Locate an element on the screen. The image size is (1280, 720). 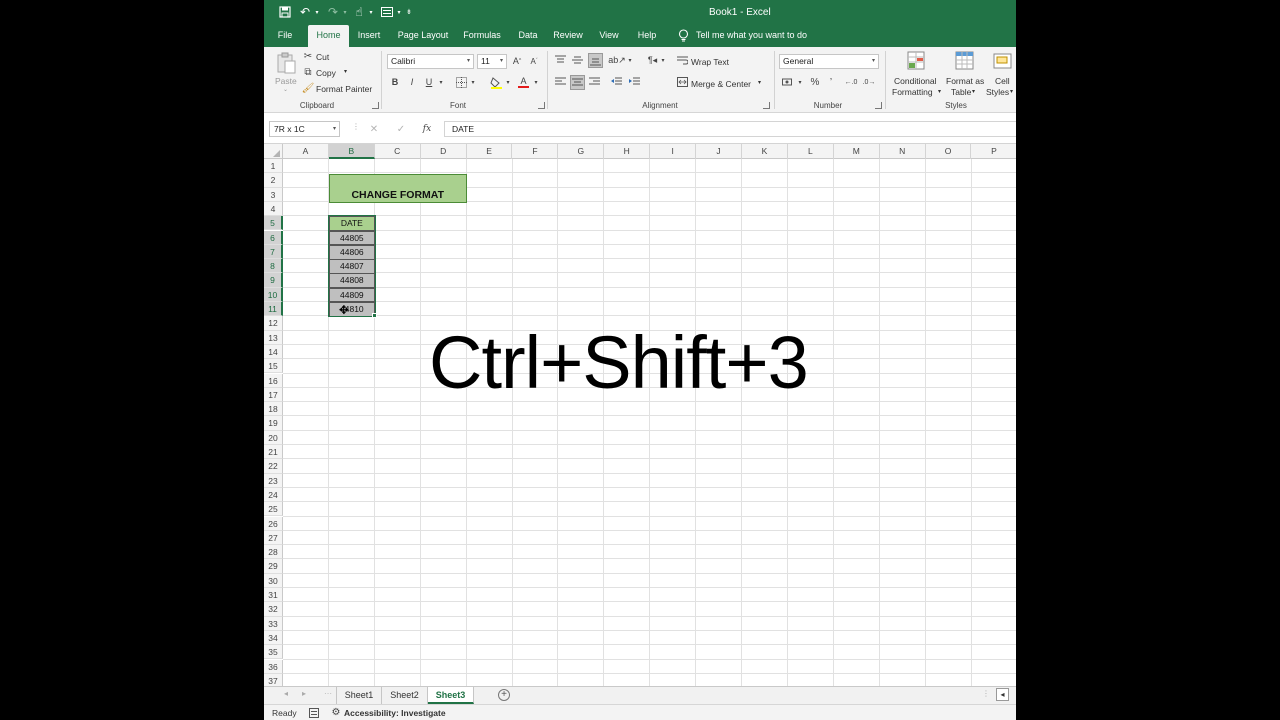
row-header: 14 is located at coordinates (273, 352).